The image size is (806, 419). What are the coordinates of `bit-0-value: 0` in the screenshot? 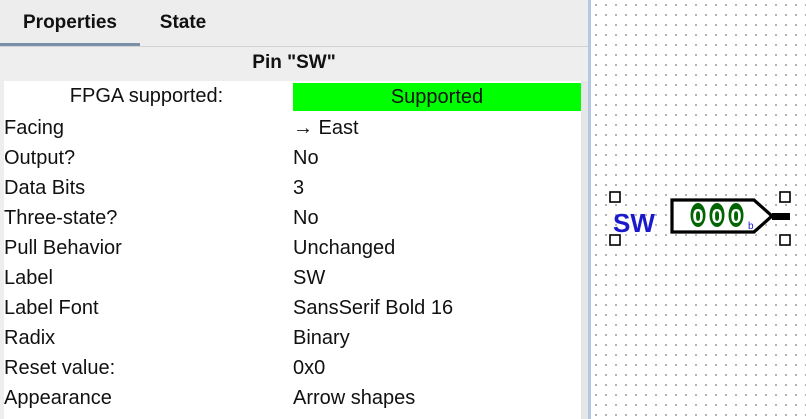 It's located at (697, 217).